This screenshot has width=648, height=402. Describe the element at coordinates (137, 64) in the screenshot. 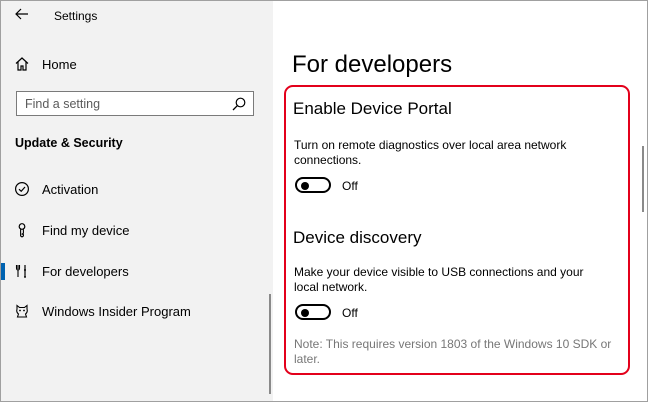

I see `home-nav-item: Home` at that location.